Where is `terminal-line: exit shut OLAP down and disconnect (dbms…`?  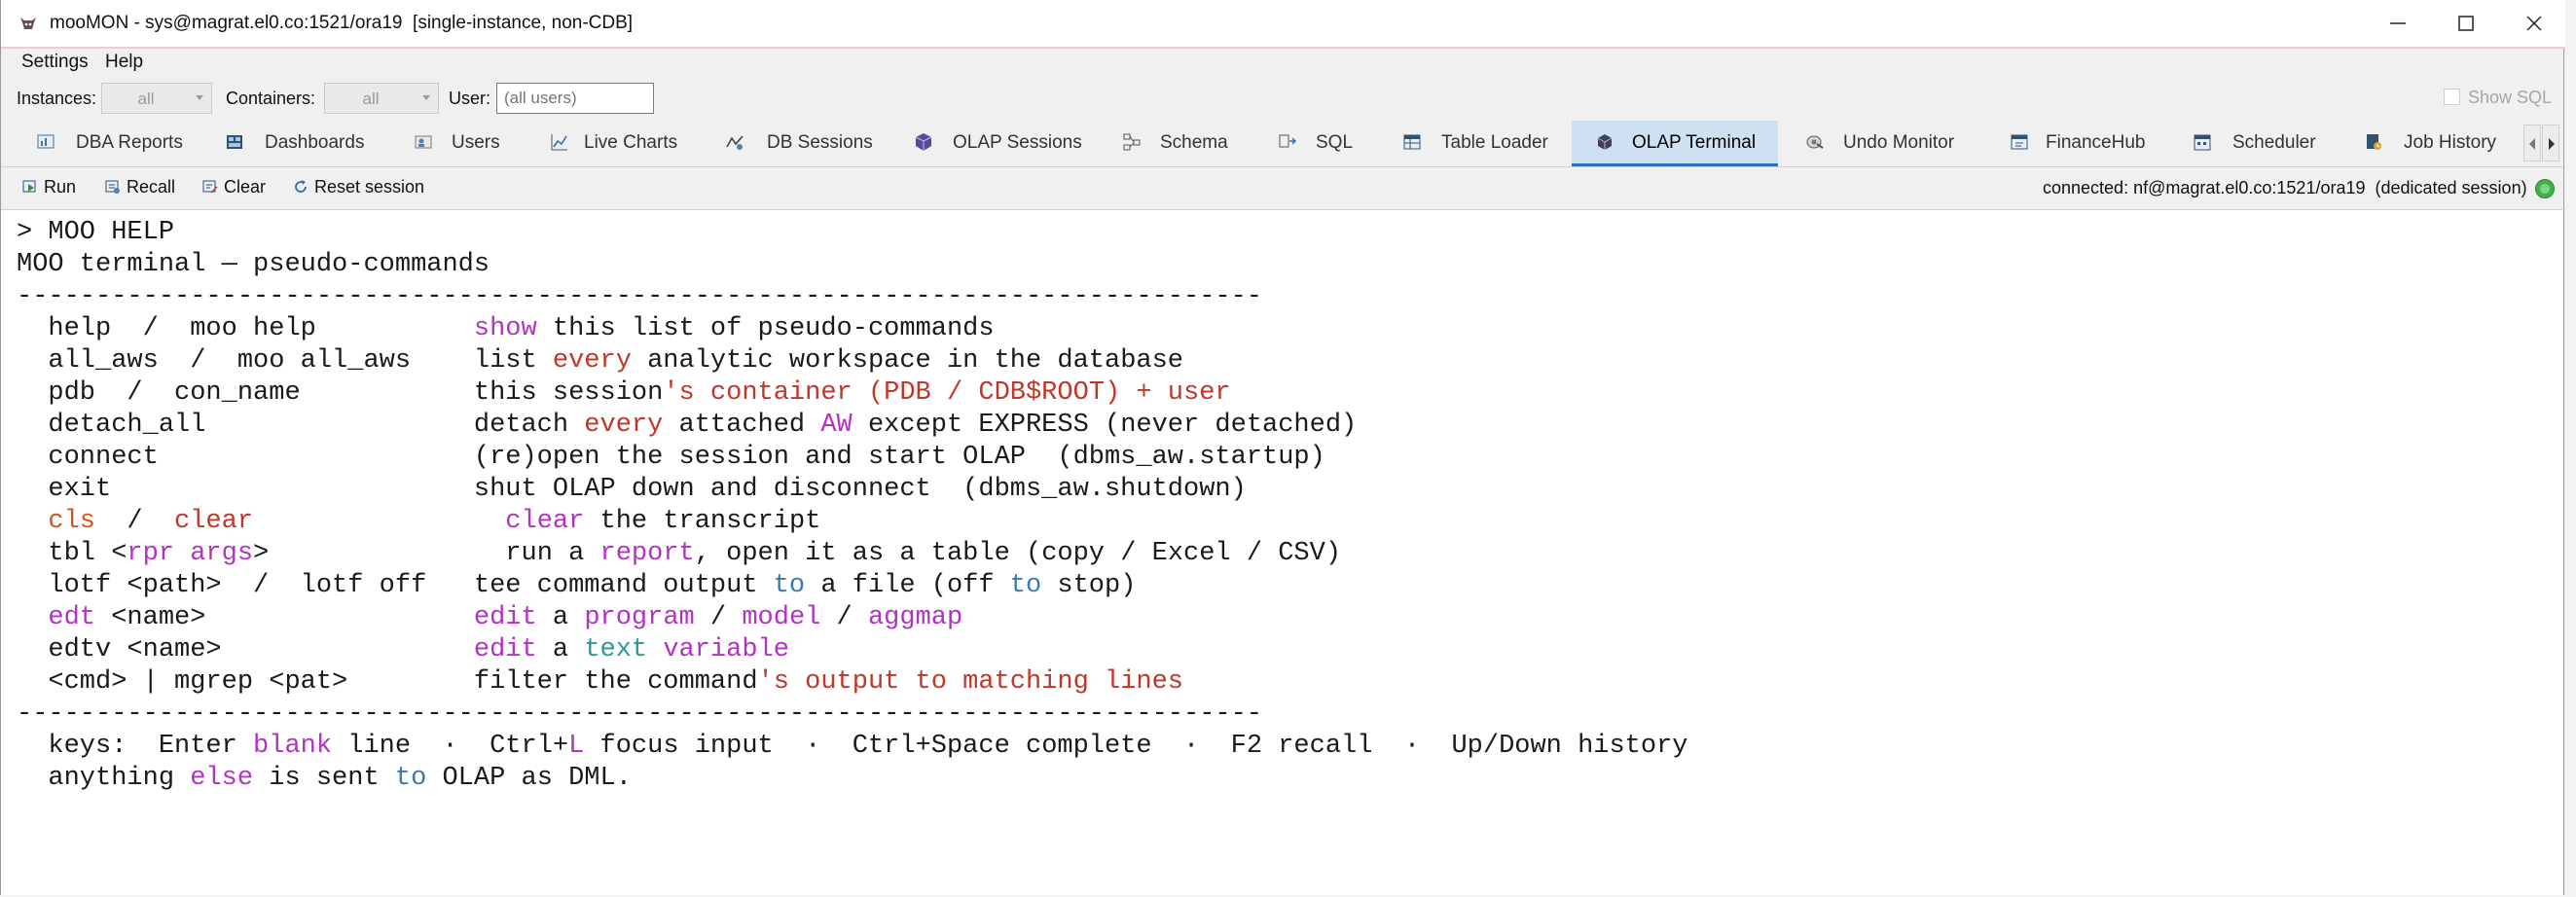 terminal-line: exit shut OLAP down and disconnect (dbms… is located at coordinates (852, 490).